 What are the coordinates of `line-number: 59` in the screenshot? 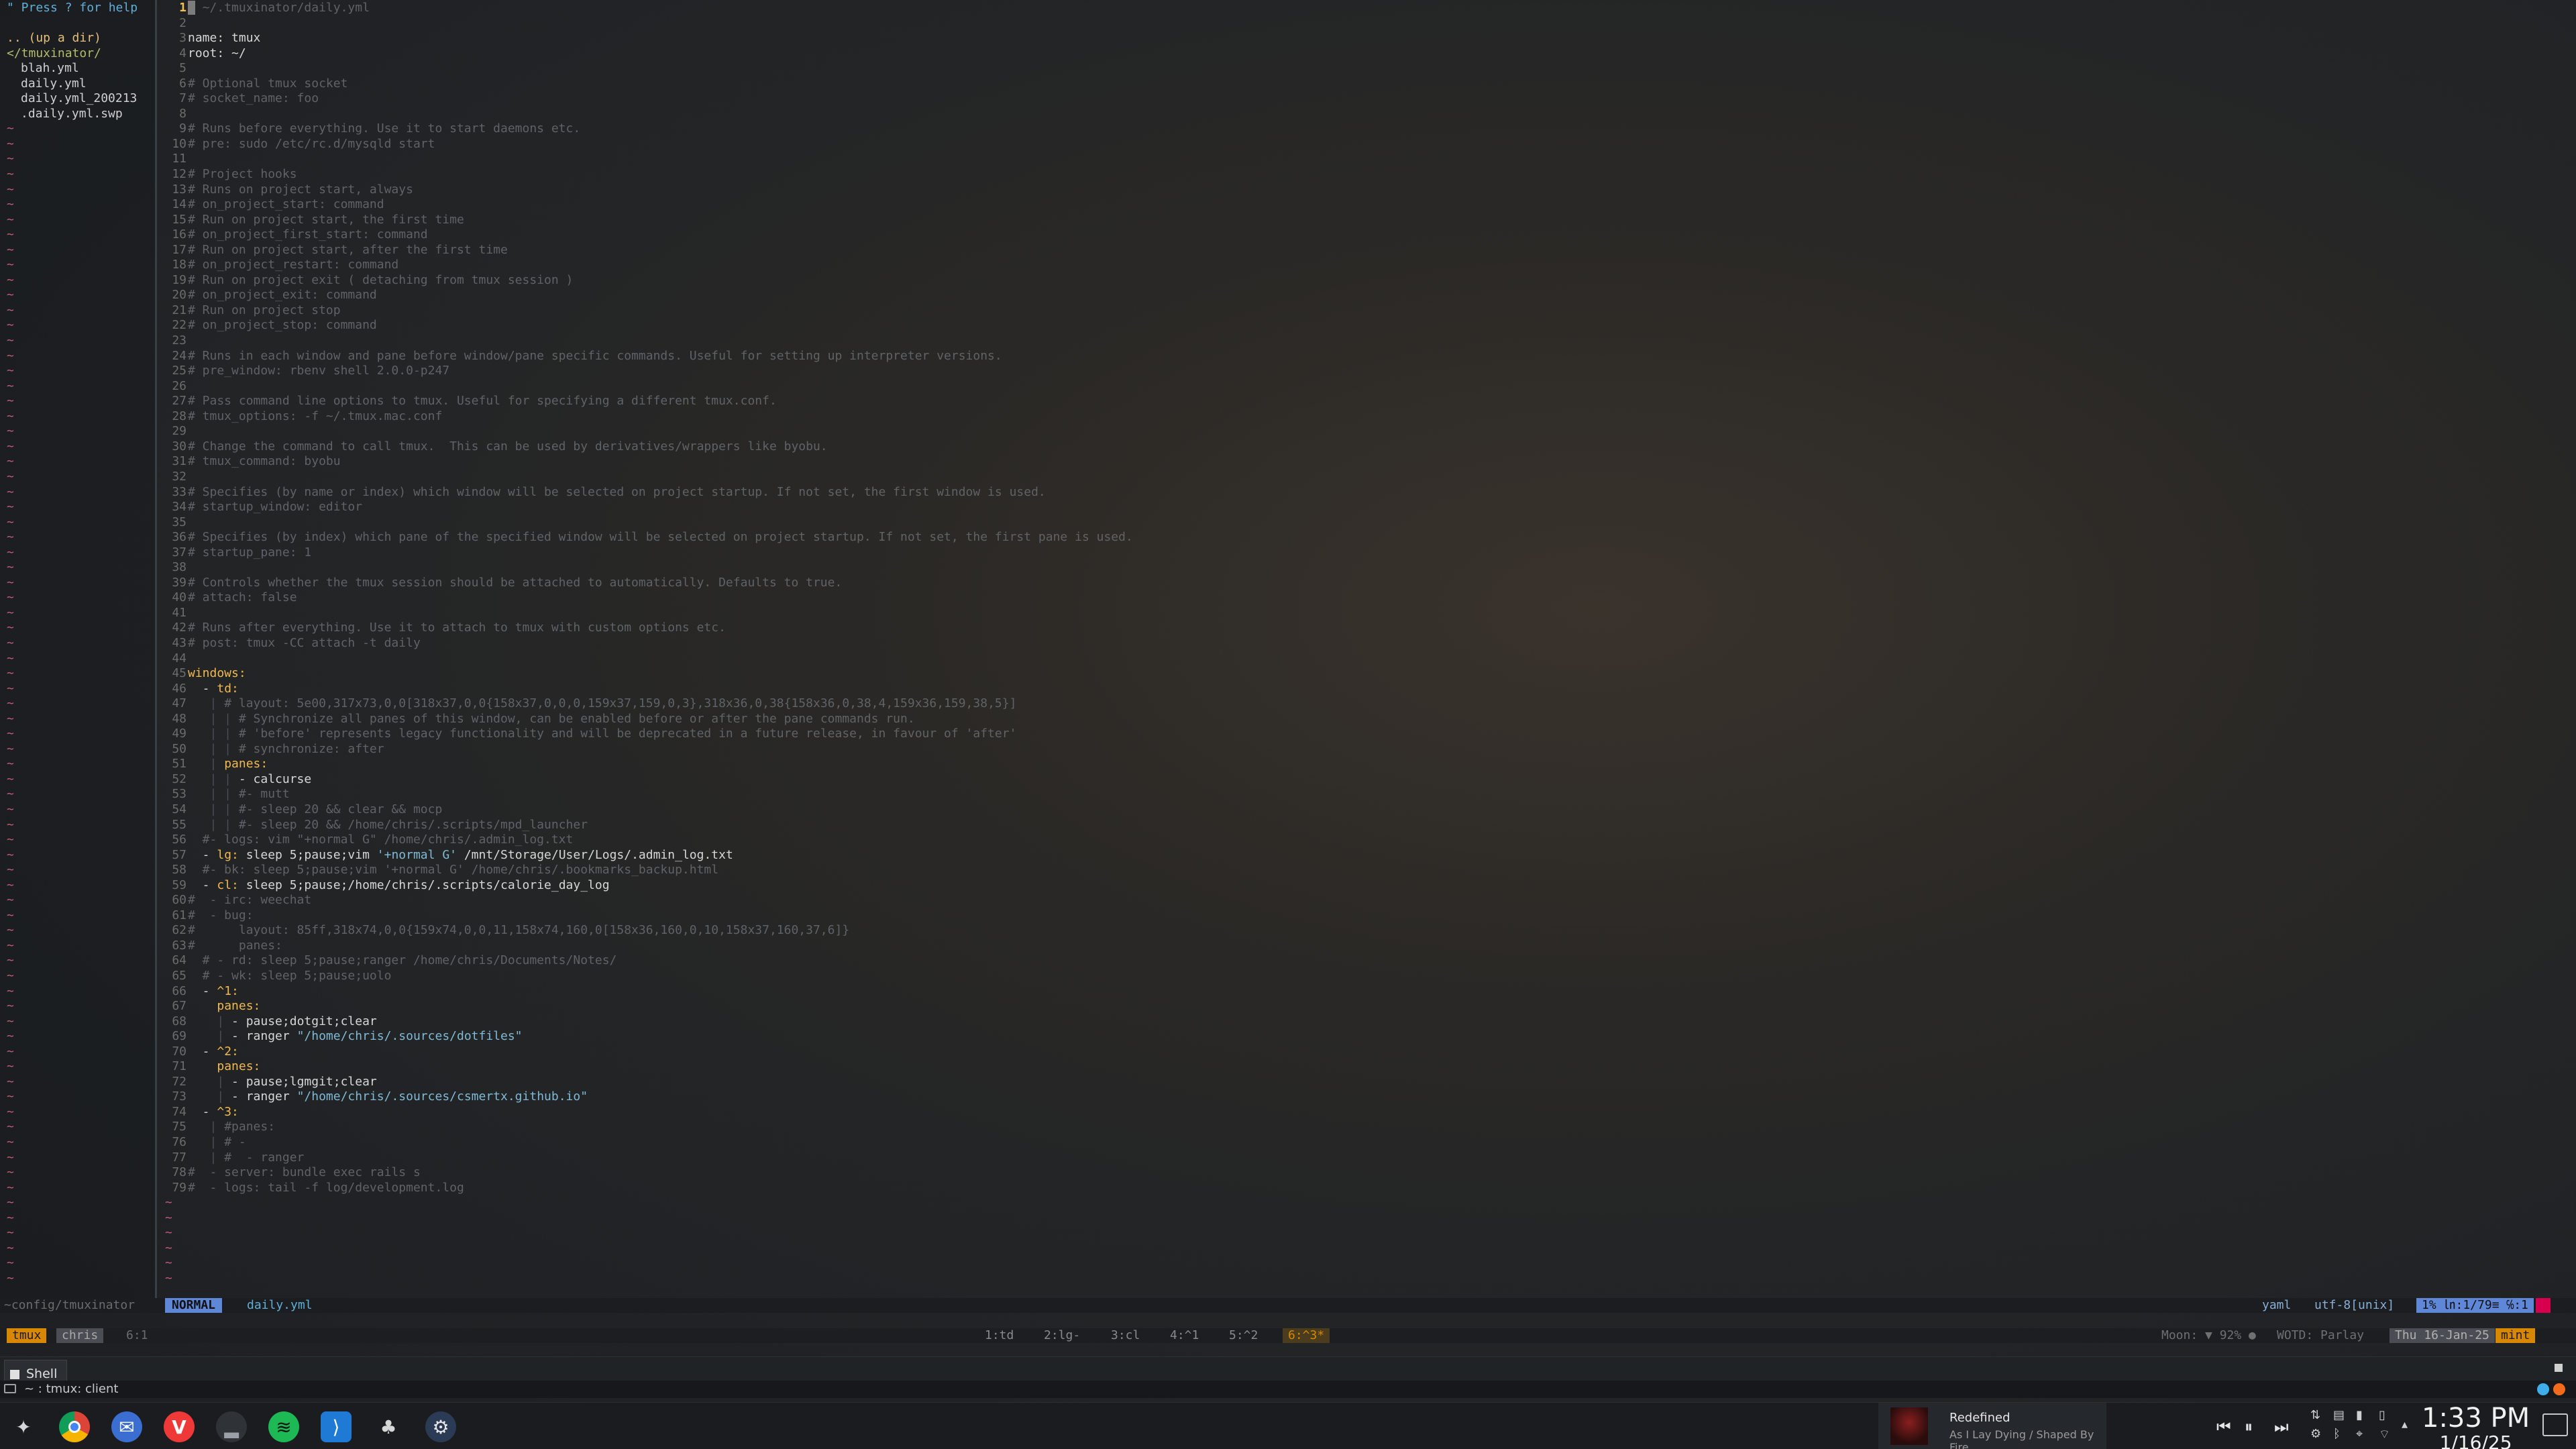 It's located at (179, 884).